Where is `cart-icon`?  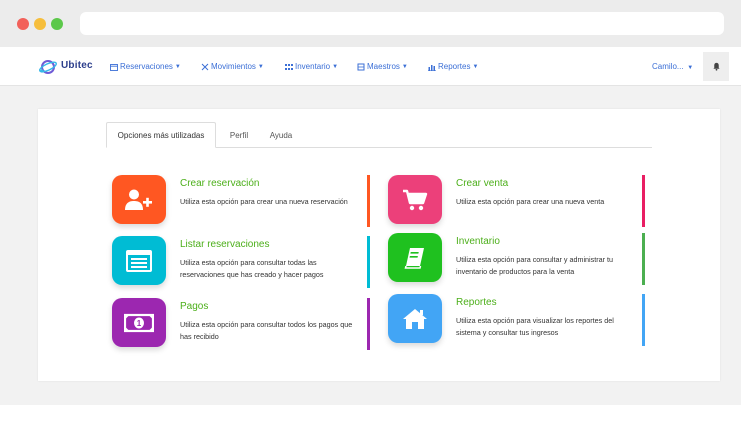
cart-icon is located at coordinates (415, 199).